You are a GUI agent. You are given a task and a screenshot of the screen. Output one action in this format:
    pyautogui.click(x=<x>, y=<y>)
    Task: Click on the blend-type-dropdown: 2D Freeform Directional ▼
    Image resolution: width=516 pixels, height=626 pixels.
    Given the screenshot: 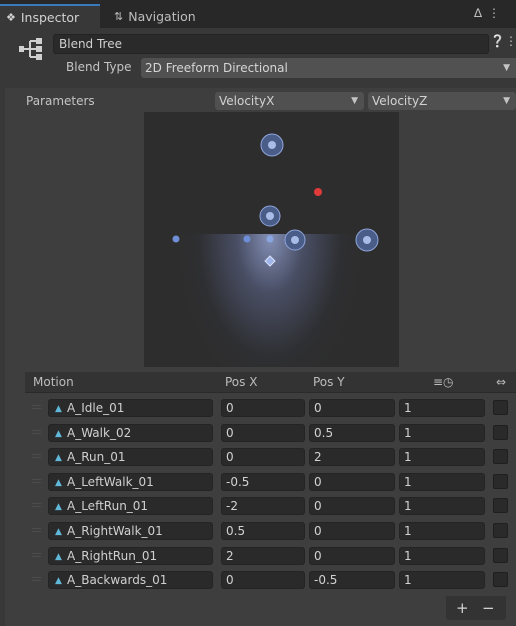 What is the action you would take?
    pyautogui.click(x=328, y=68)
    